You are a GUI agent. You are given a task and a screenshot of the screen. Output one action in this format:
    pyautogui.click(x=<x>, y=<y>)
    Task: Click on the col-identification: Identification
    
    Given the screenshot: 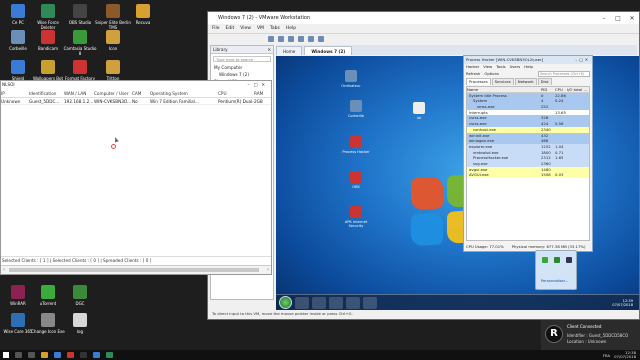 What is the action you would take?
    pyautogui.click(x=46, y=93)
    